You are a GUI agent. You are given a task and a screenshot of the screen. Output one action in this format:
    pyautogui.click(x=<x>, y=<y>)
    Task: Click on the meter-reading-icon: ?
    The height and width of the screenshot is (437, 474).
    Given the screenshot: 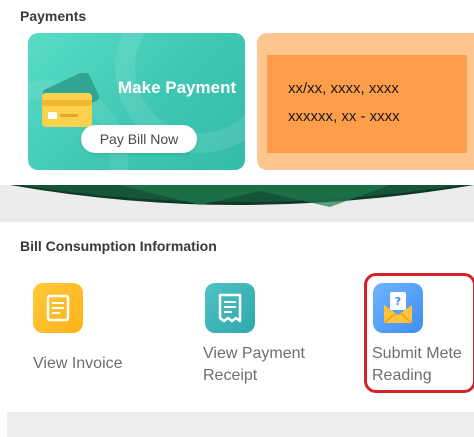 What is the action you would take?
    pyautogui.click(x=398, y=308)
    